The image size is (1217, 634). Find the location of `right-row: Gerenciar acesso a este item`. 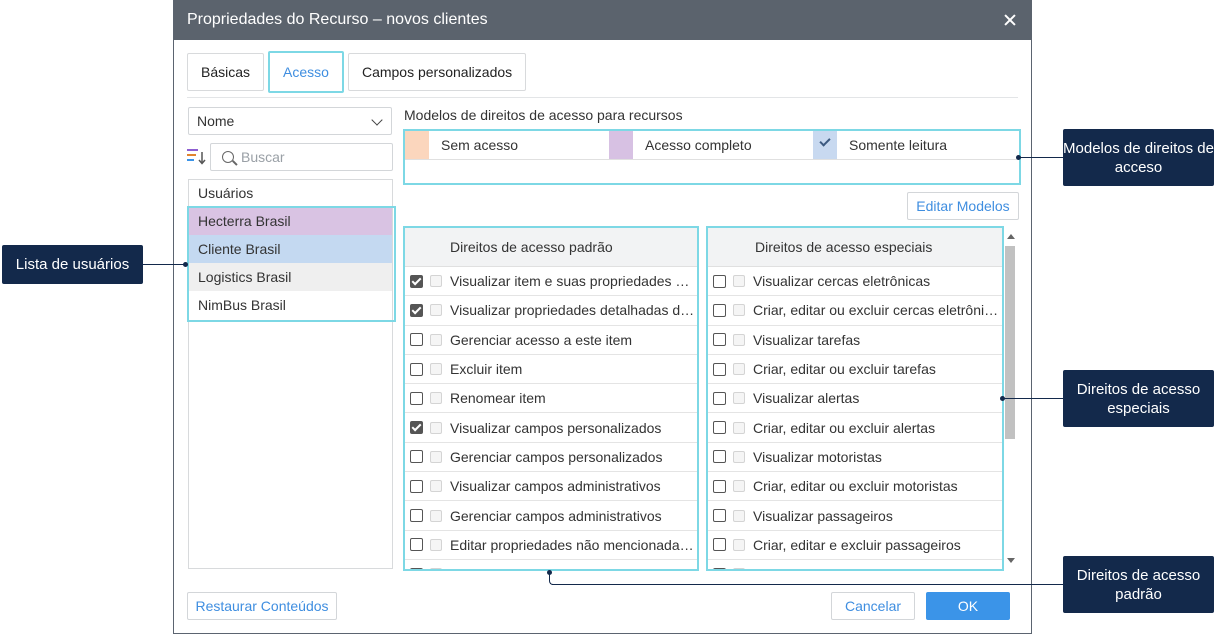

right-row: Gerenciar acesso a este item is located at coordinates (551, 340).